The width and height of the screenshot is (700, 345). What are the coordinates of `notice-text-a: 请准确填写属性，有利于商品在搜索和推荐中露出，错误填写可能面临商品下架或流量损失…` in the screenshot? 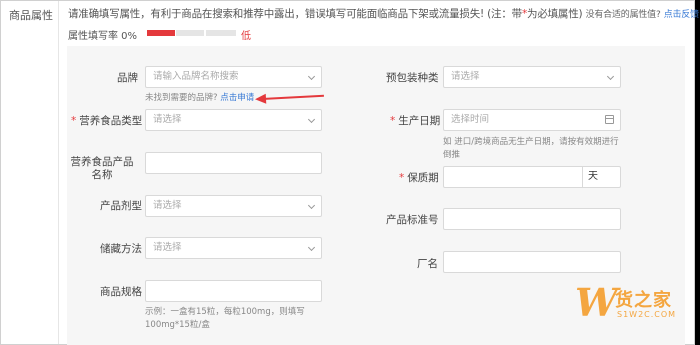 It's located at (295, 14).